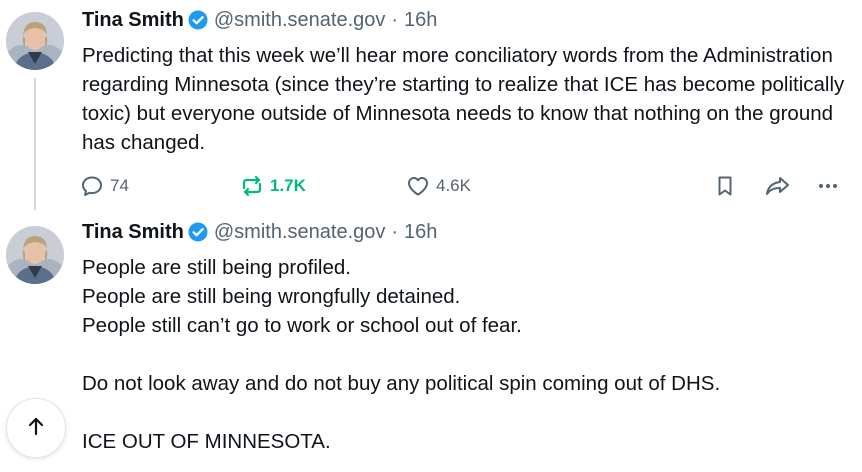 Image resolution: width=862 pixels, height=472 pixels. I want to click on repost-button: 1.7K, so click(273, 186).